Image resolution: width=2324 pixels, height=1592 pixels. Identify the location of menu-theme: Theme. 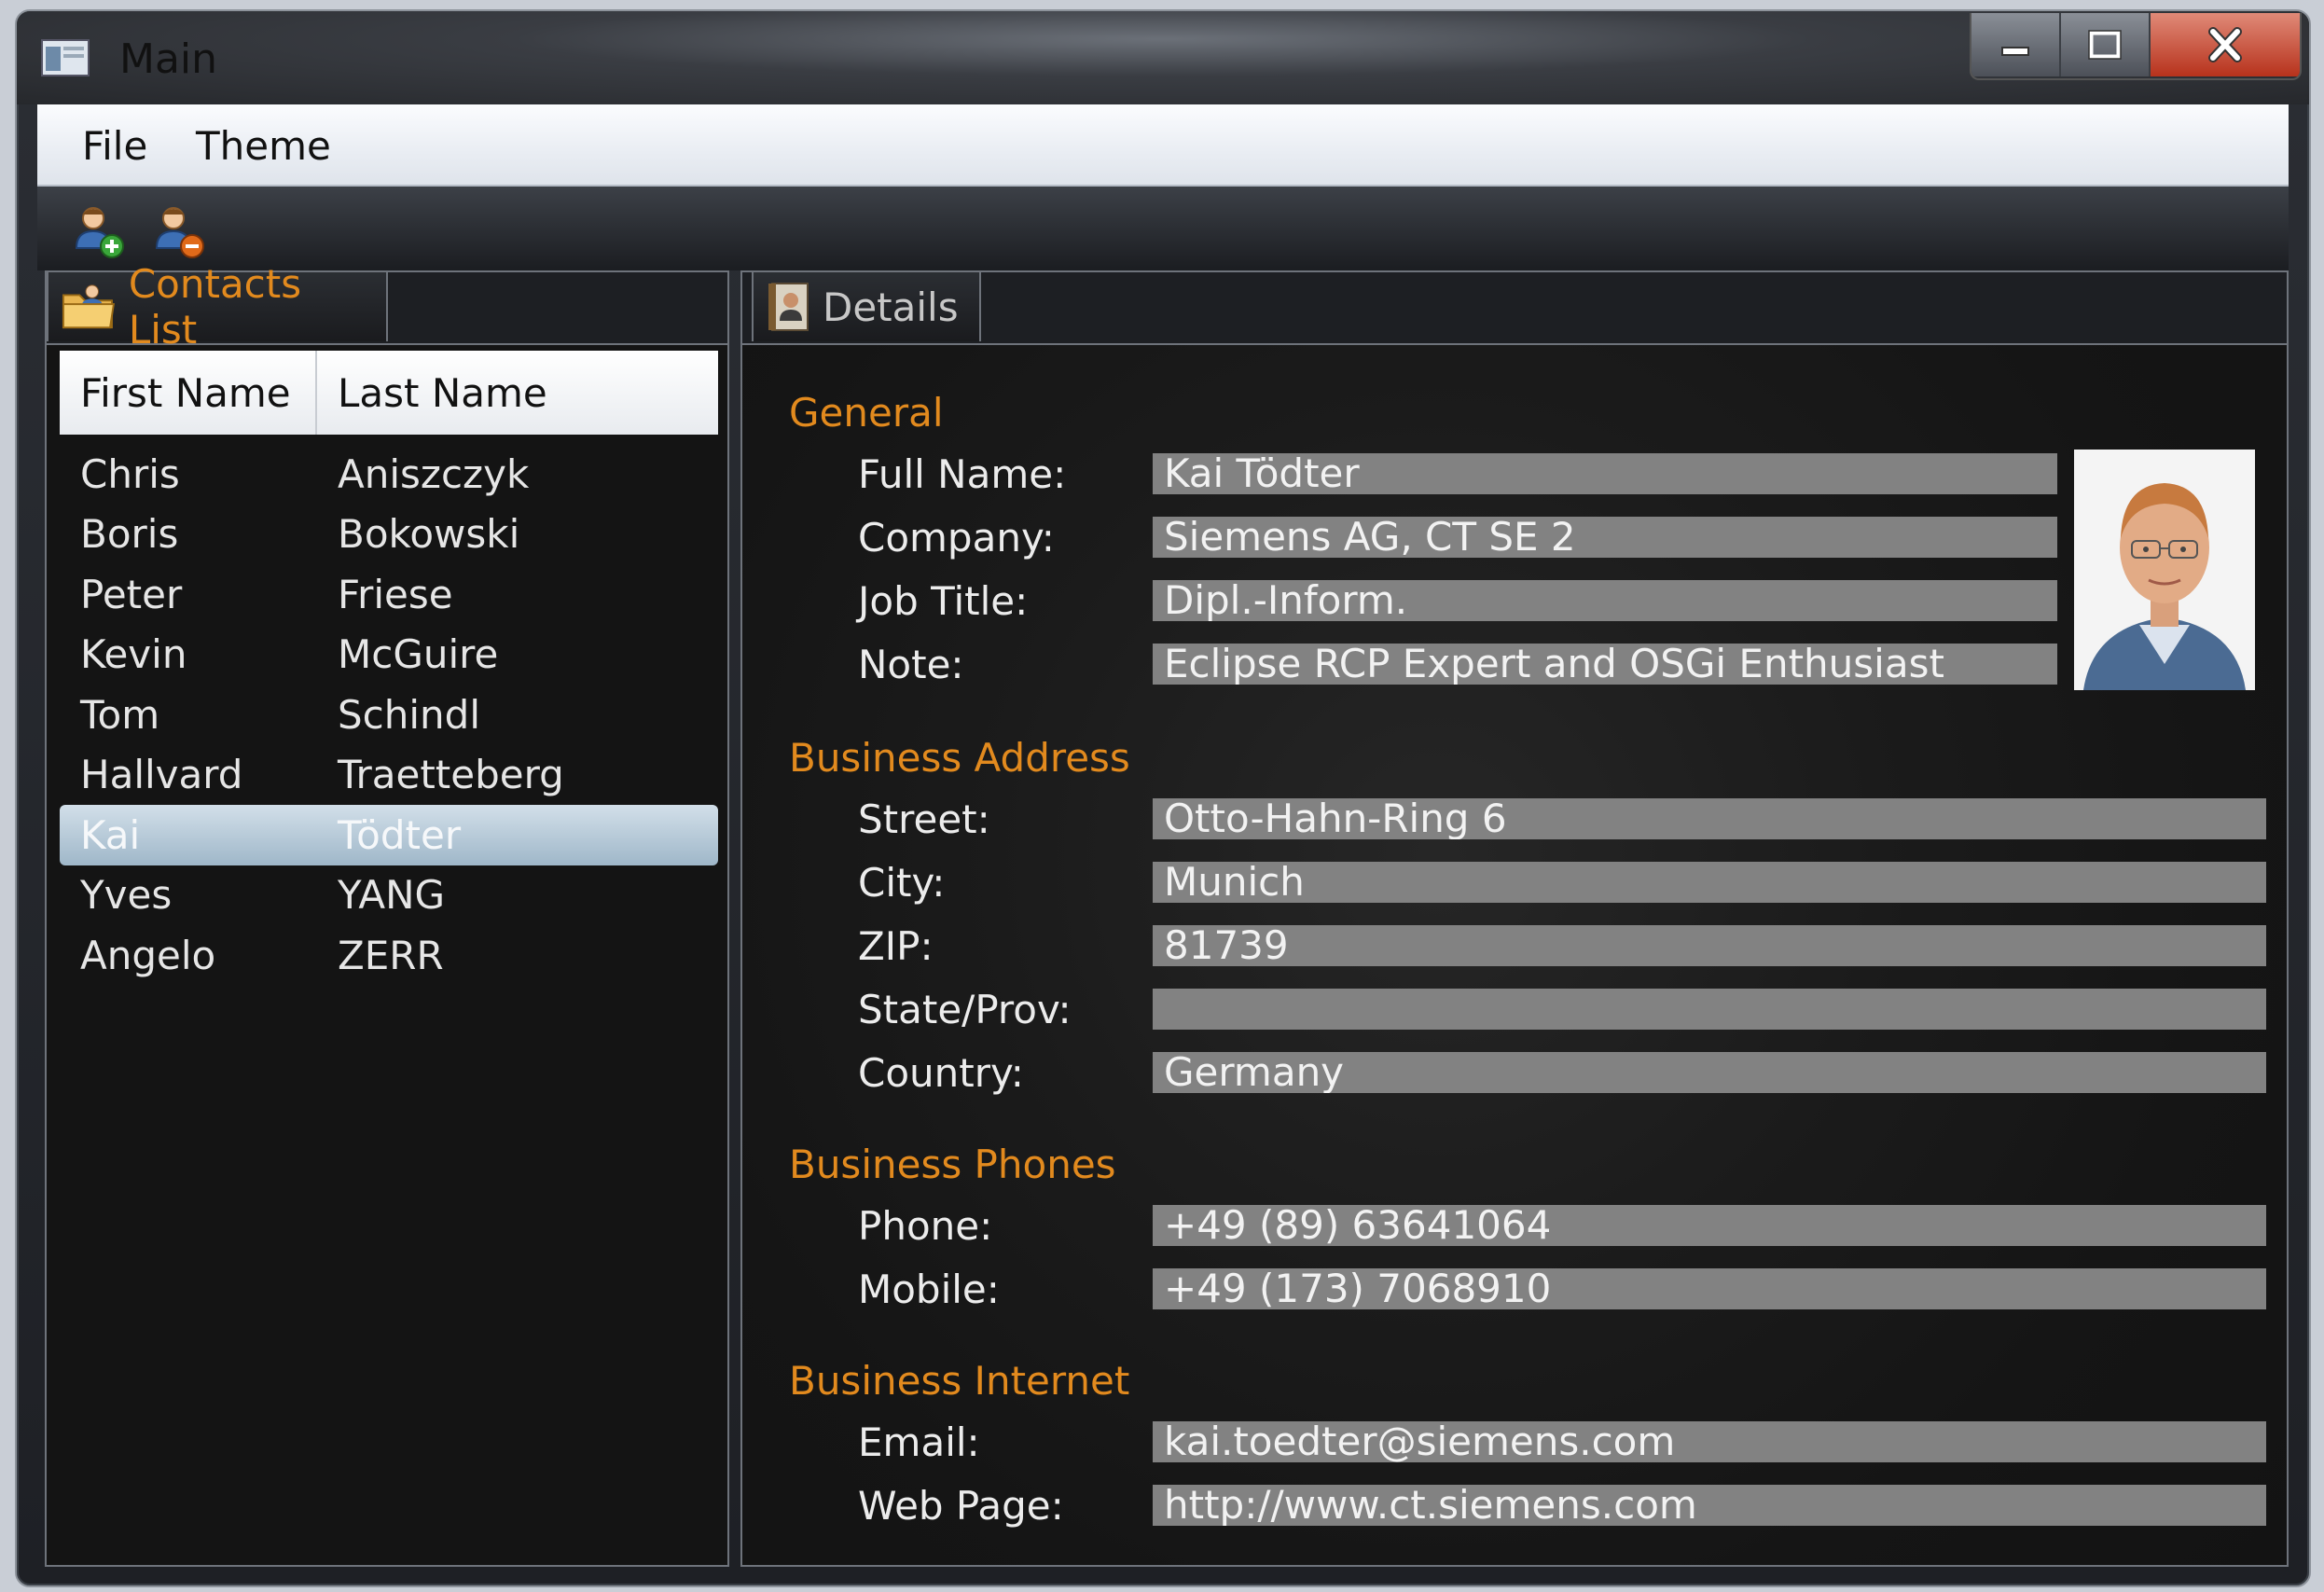
(263, 146).